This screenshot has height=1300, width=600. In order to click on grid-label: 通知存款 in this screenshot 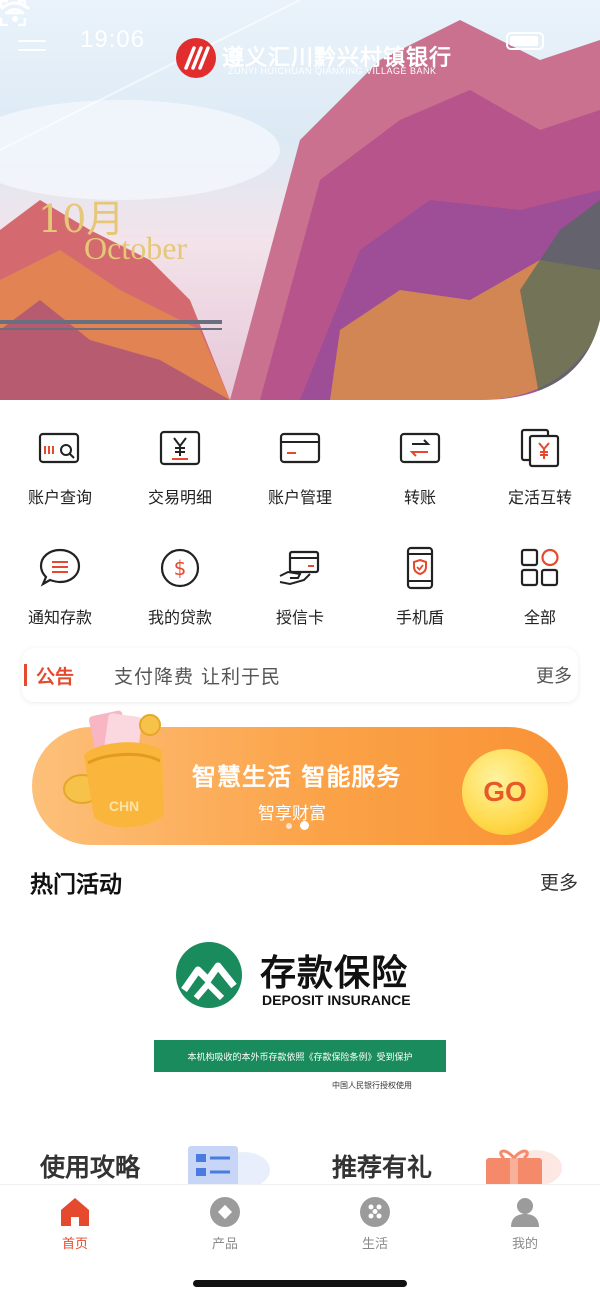, I will do `click(59, 617)`.